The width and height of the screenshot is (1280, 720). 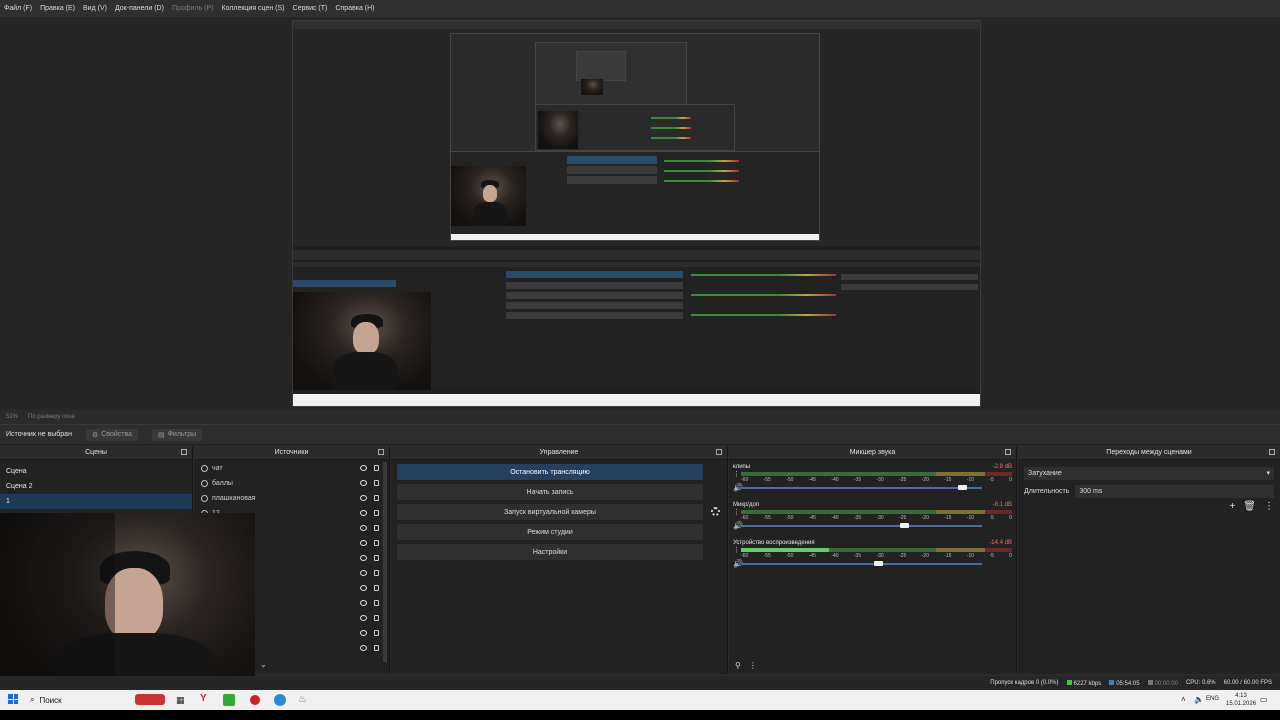 I want to click on source-toolbar: Источник не выбран ⚙ Свойства ▤ Фильтры, so click(x=640, y=434).